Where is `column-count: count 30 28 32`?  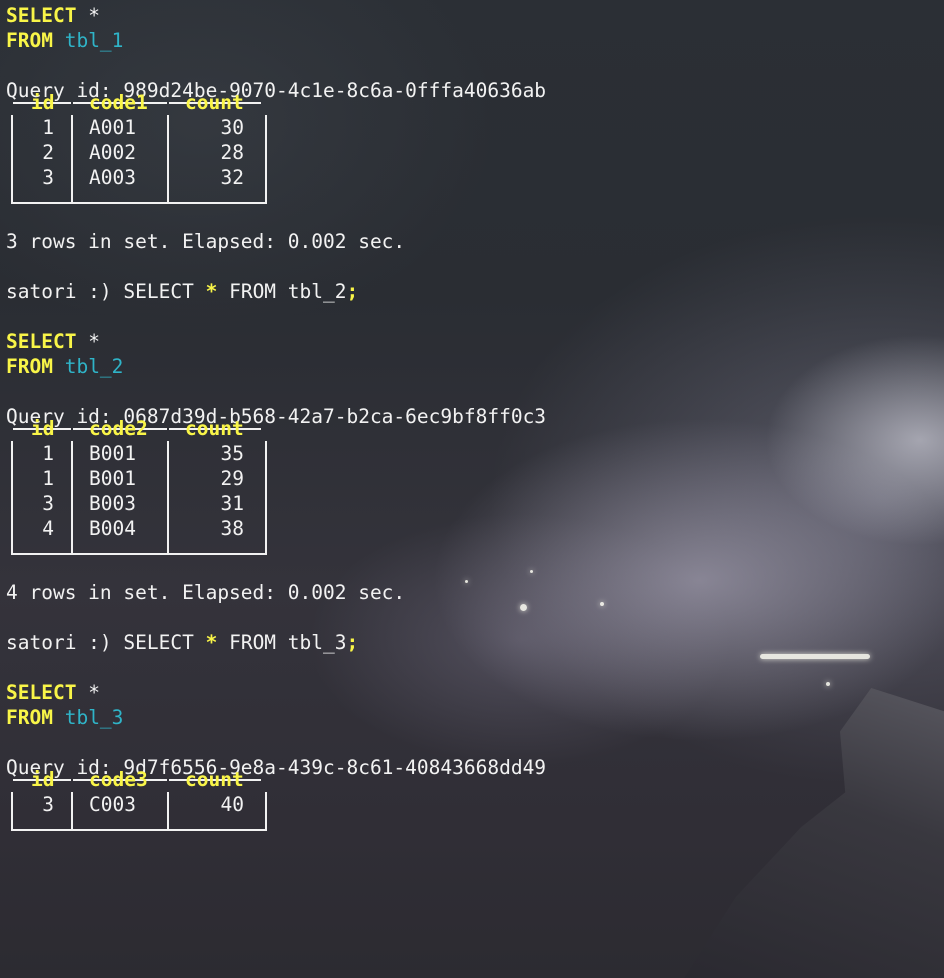 column-count: count 30 28 32 is located at coordinates (215, 146).